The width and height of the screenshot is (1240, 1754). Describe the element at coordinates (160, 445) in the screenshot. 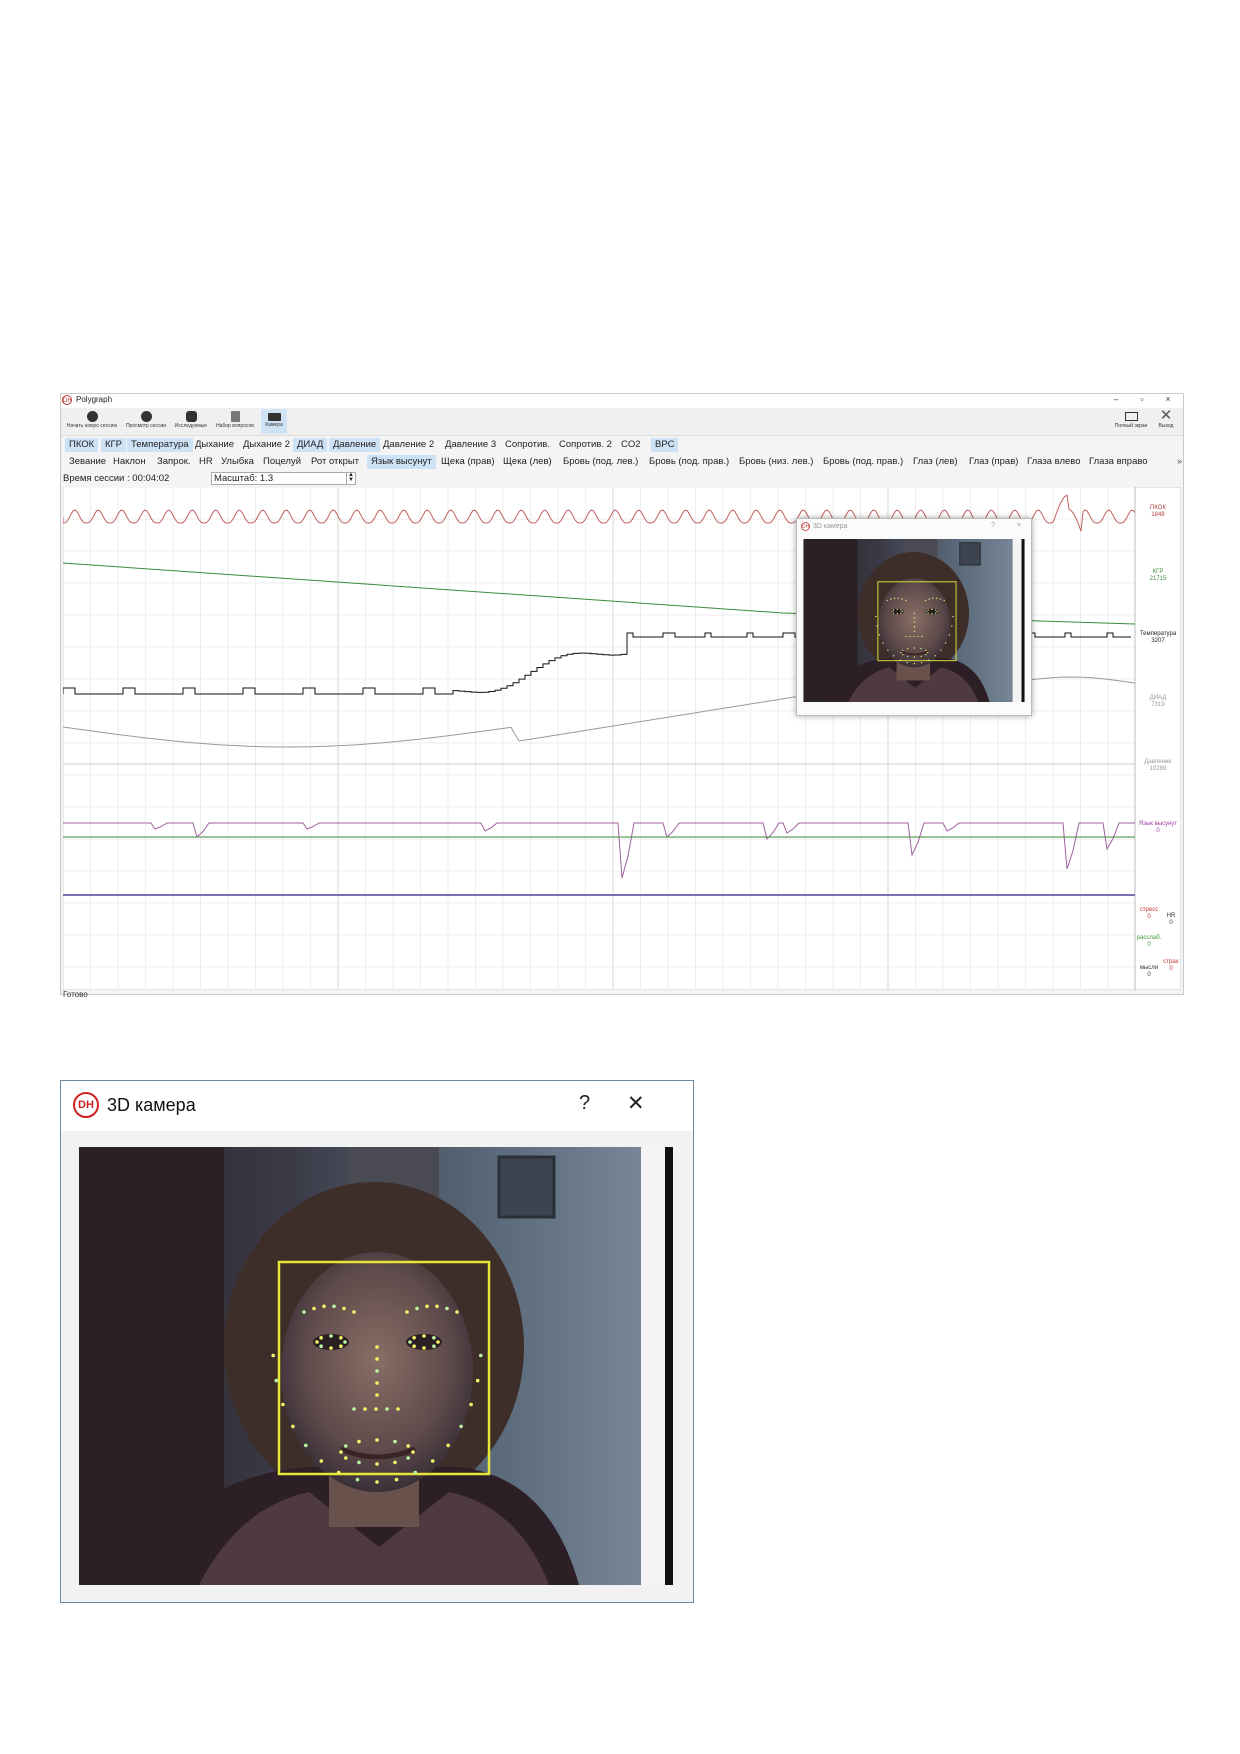

I see `channel-temperature: Температура` at that location.